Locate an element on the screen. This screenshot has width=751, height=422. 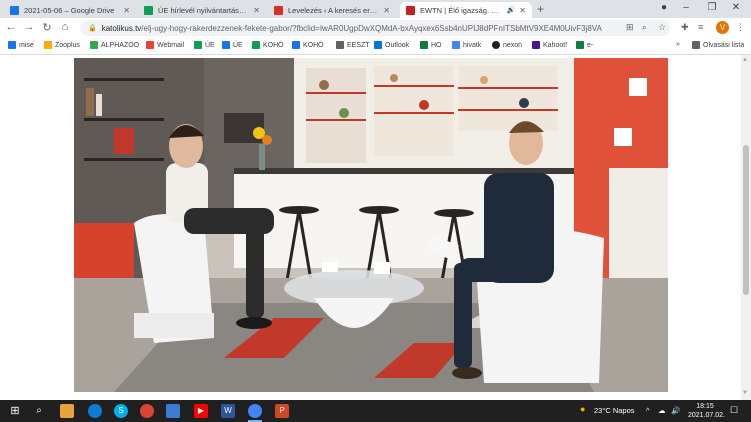
reading-list-button: Olvasási lista is located at coordinates (718, 45).